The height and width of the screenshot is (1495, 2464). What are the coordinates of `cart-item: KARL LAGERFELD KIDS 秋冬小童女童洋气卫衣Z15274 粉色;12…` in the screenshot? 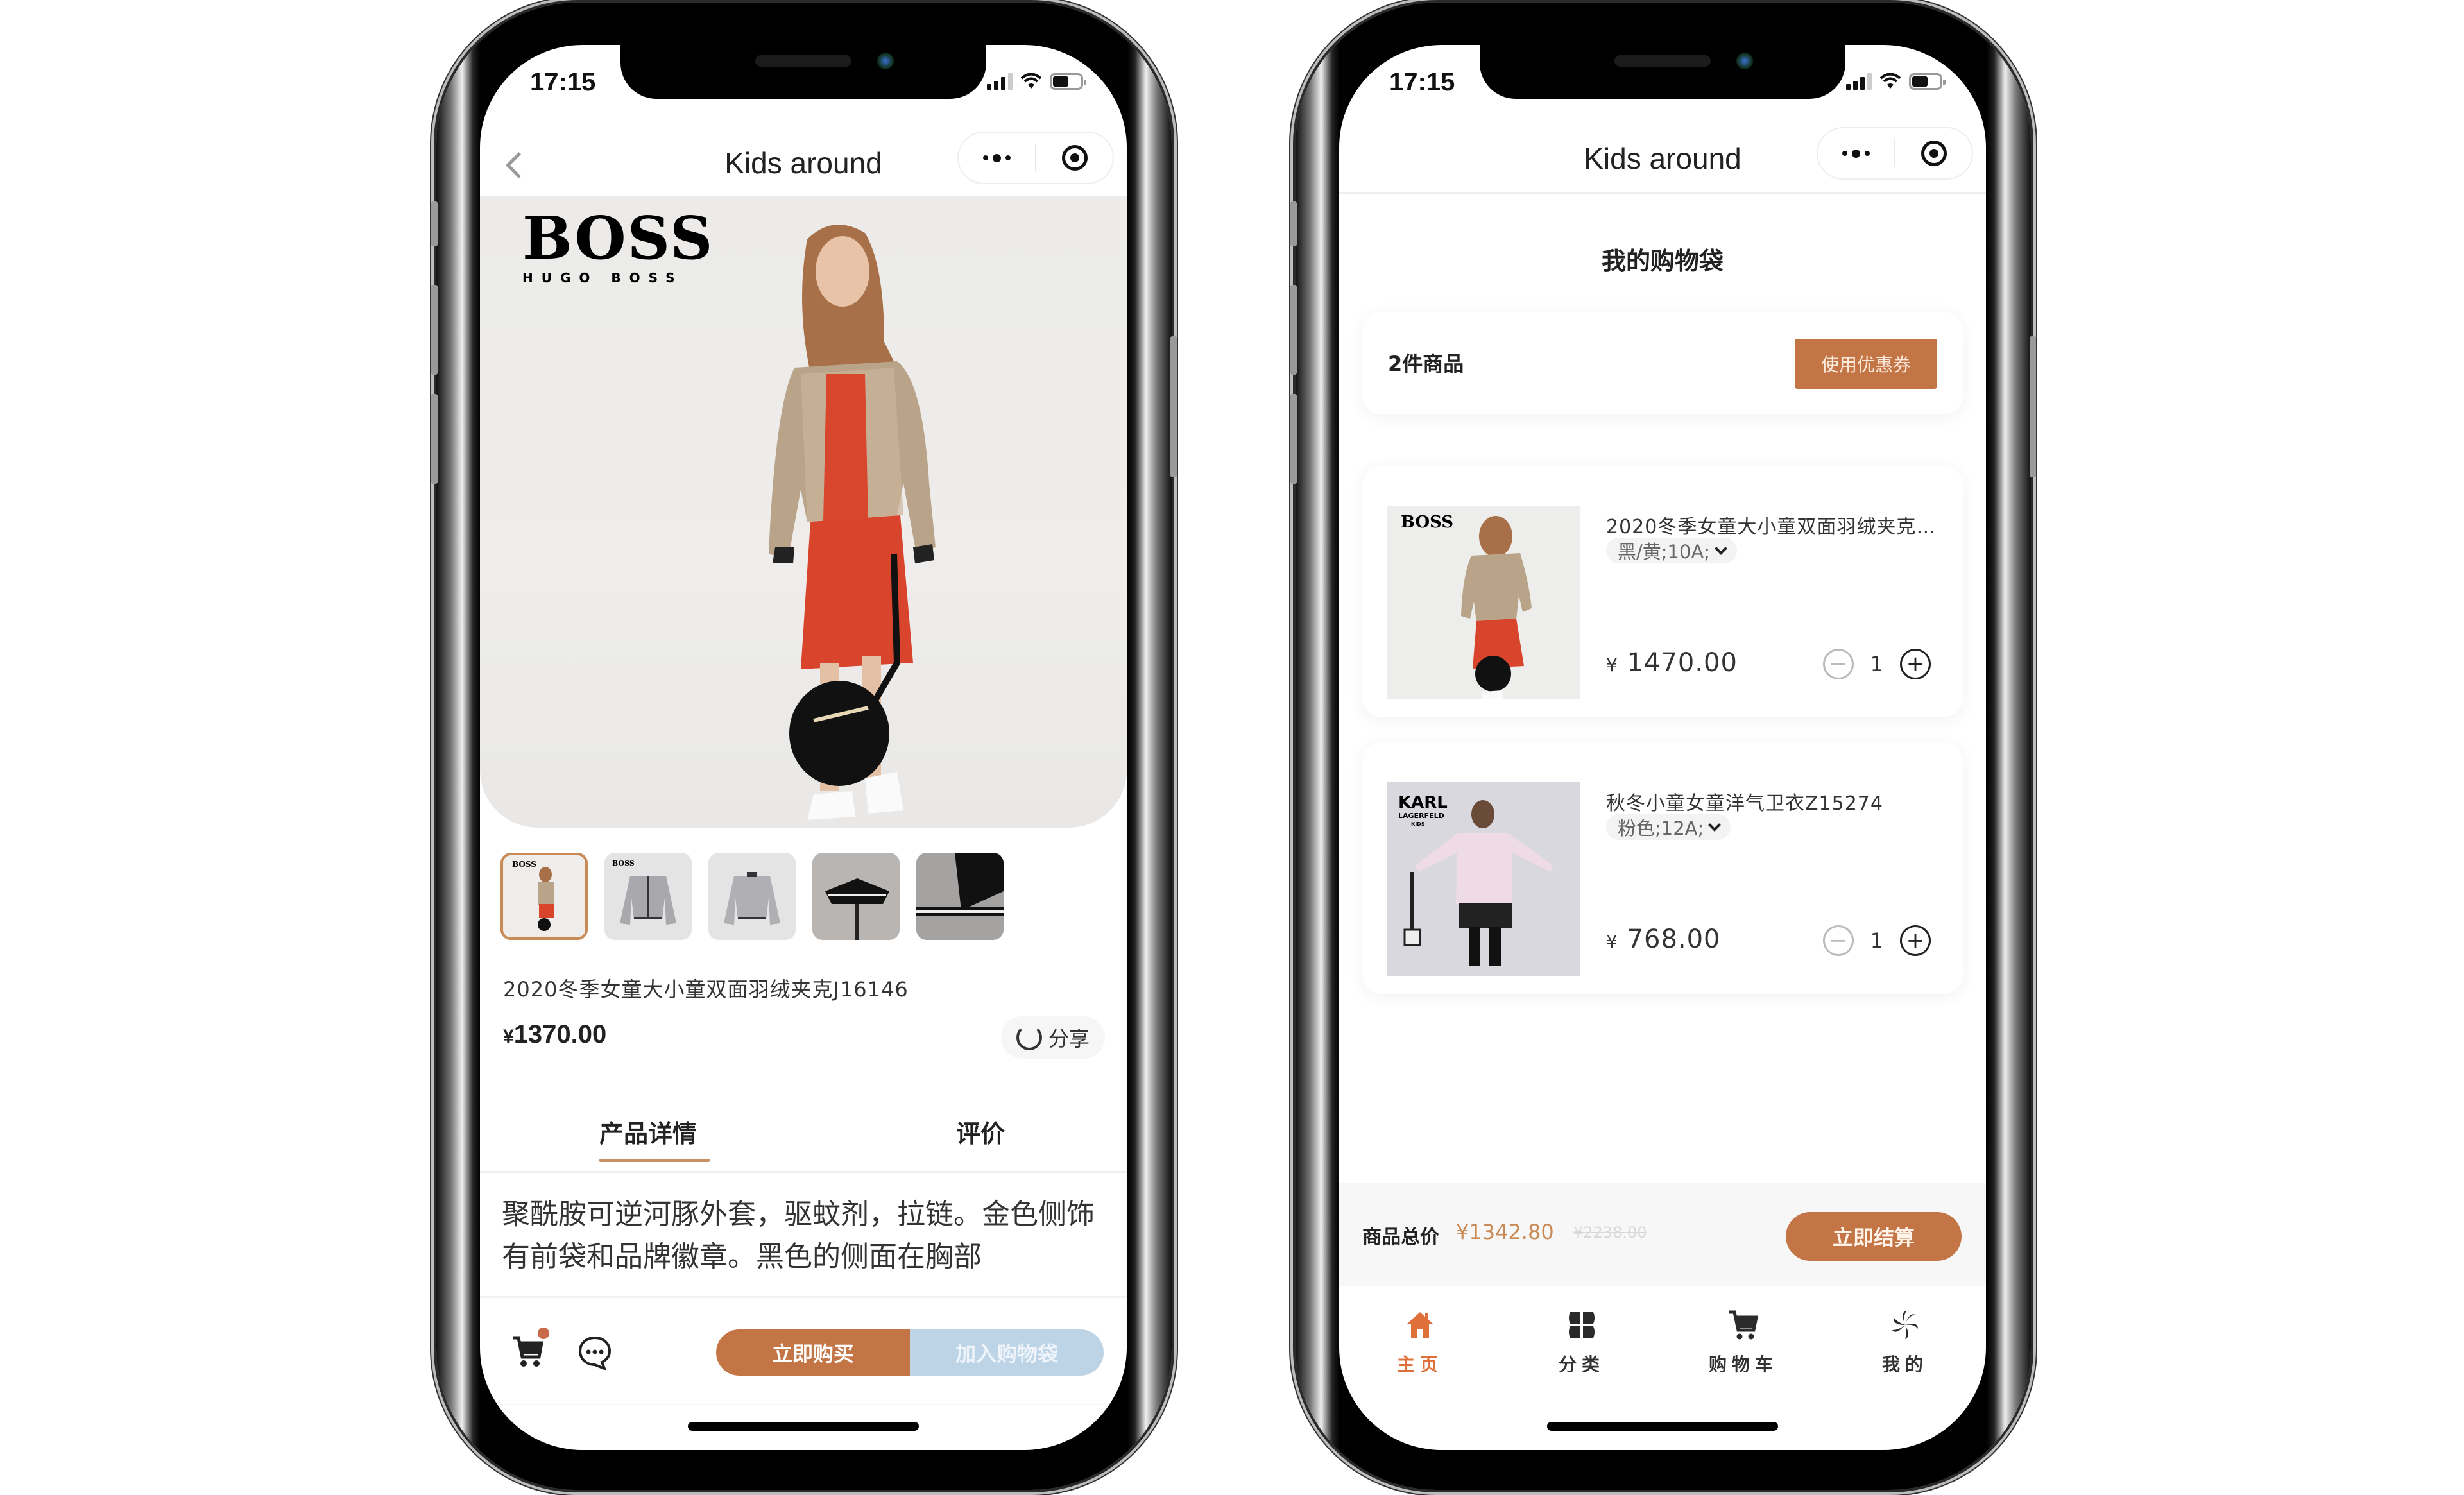 It's located at (1663, 868).